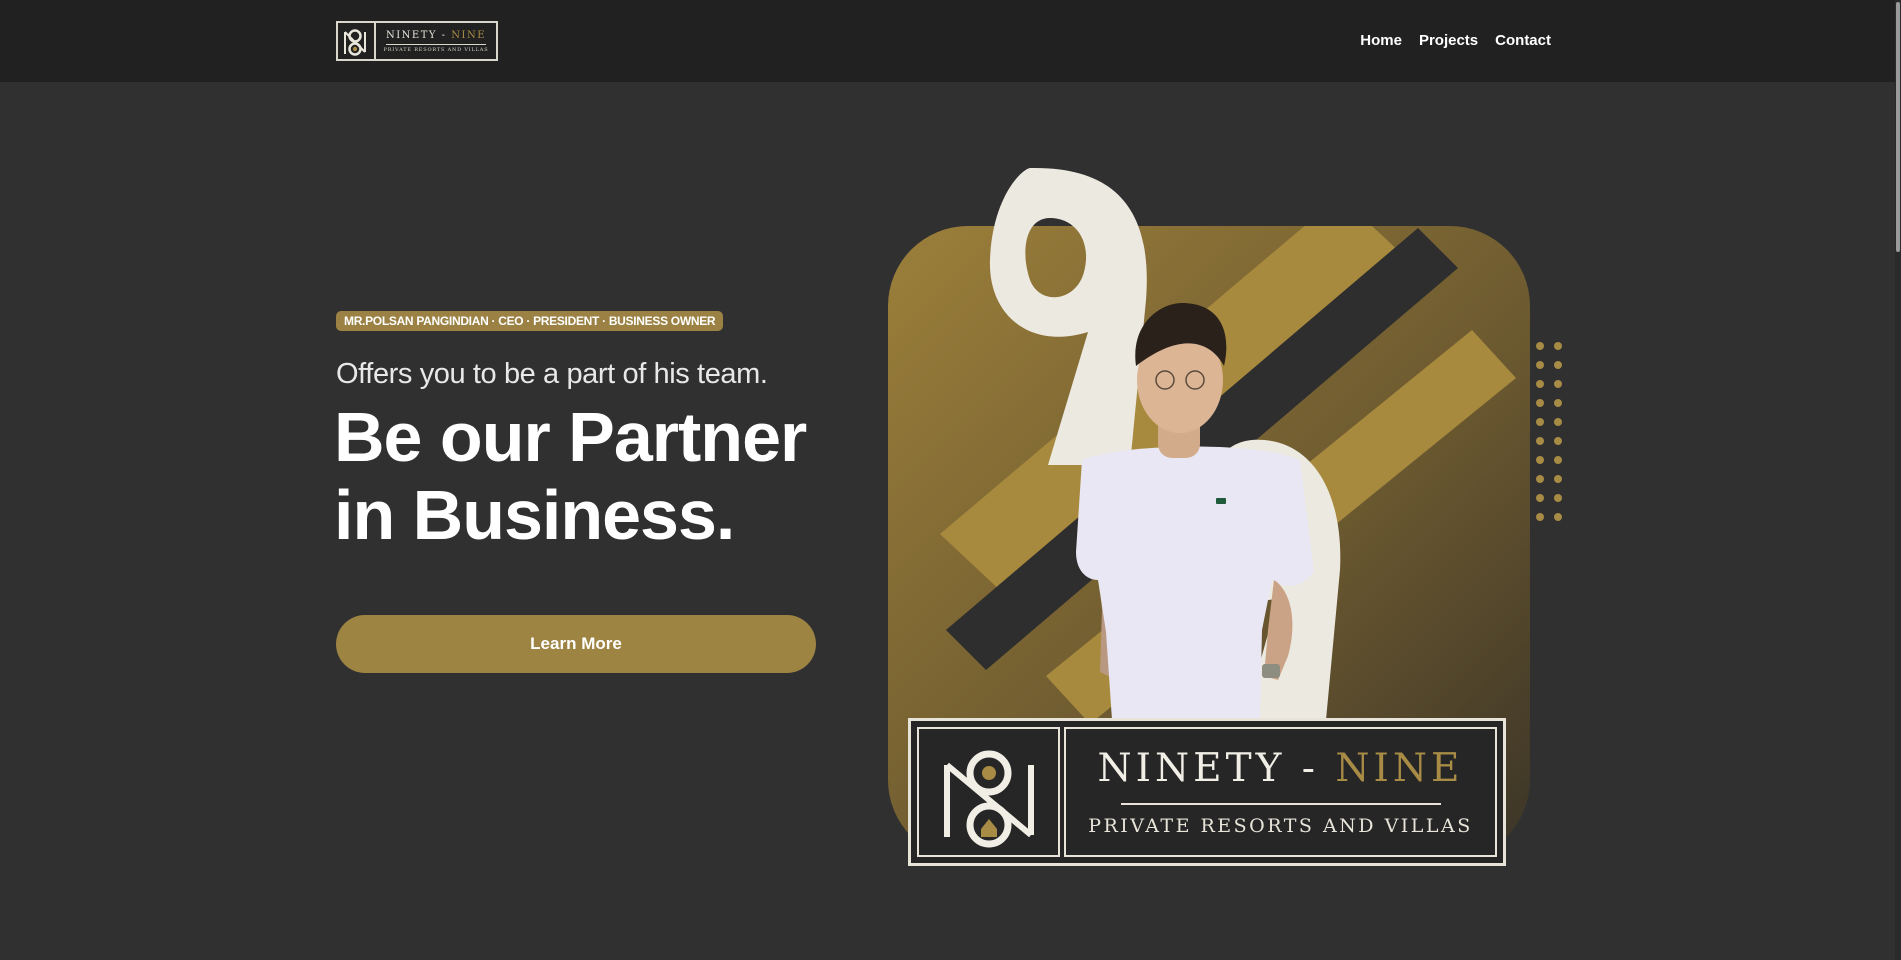 The width and height of the screenshot is (1901, 960). Describe the element at coordinates (1898, 480) in the screenshot. I see `page-scrollbar` at that location.